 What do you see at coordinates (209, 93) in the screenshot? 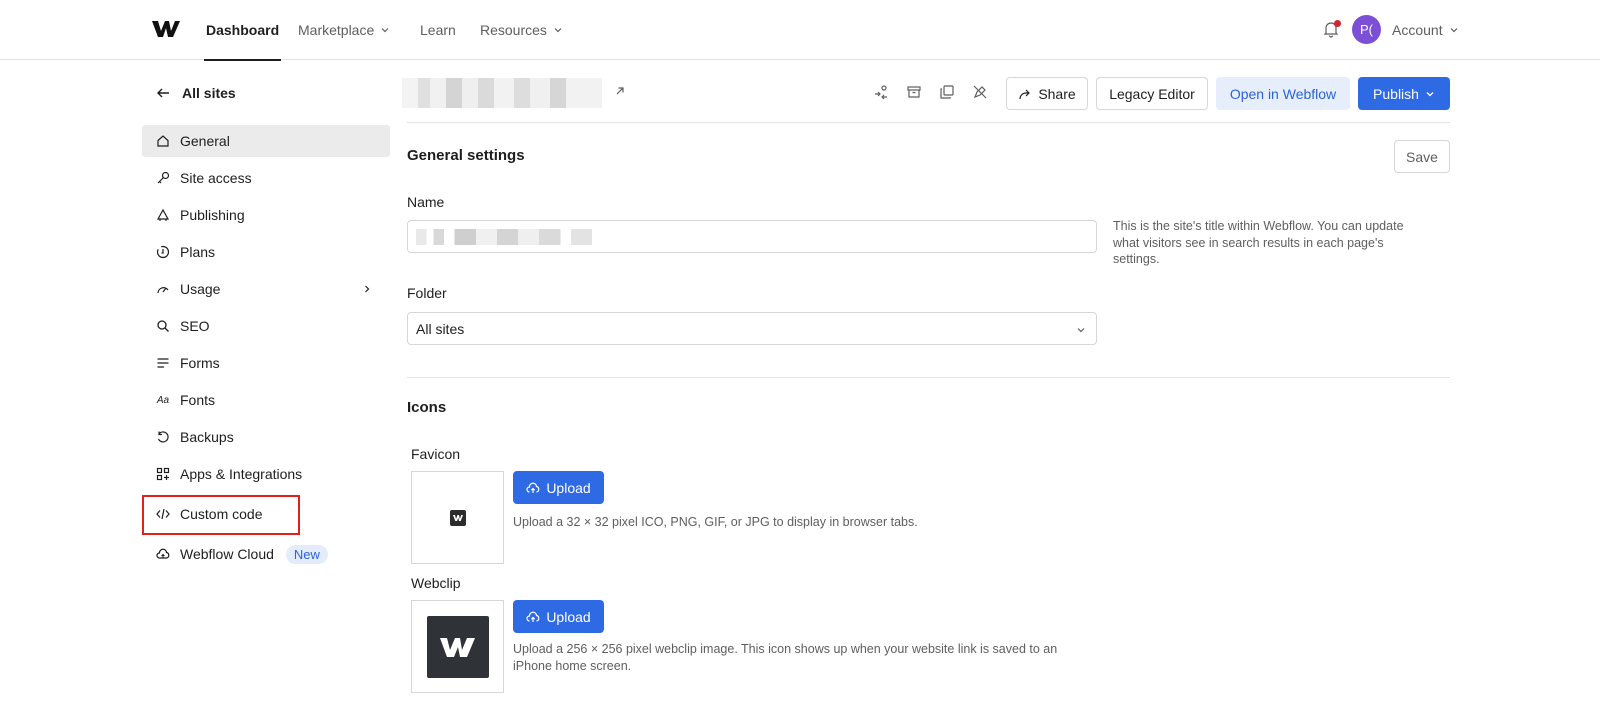
I see `all-sites-label: All sites` at bounding box center [209, 93].